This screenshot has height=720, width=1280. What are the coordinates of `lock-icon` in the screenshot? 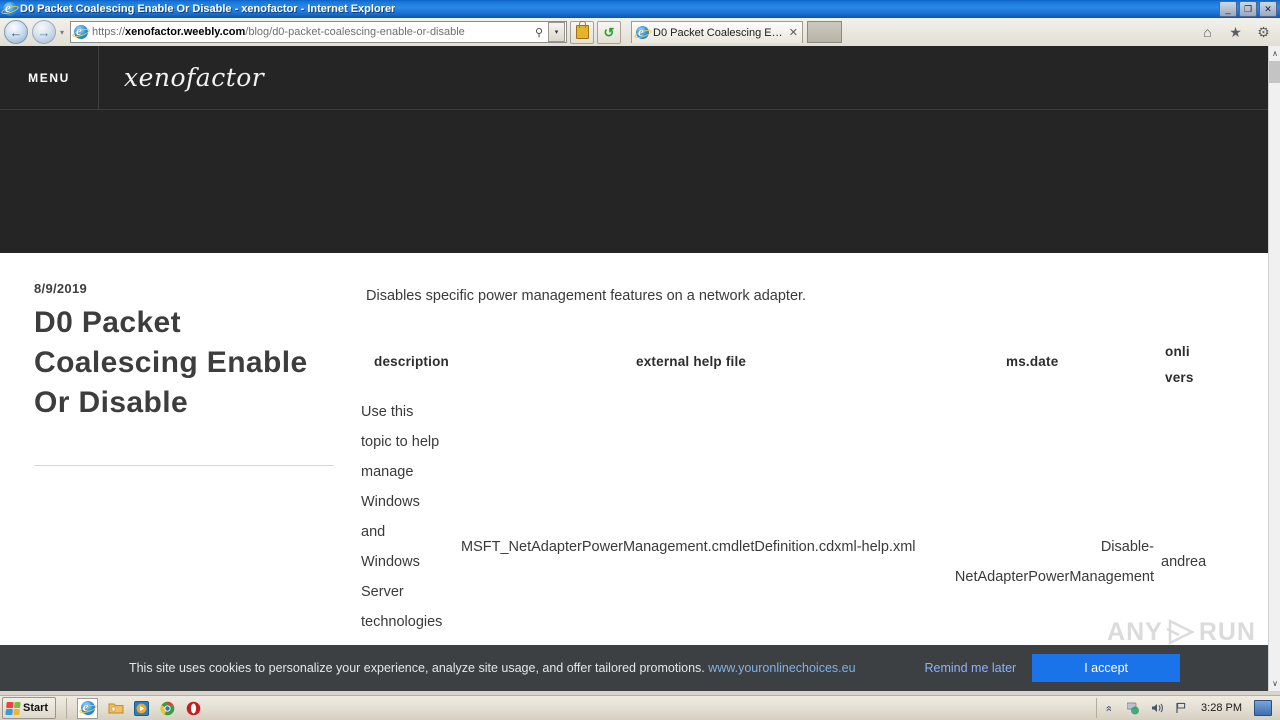 It's located at (582, 30).